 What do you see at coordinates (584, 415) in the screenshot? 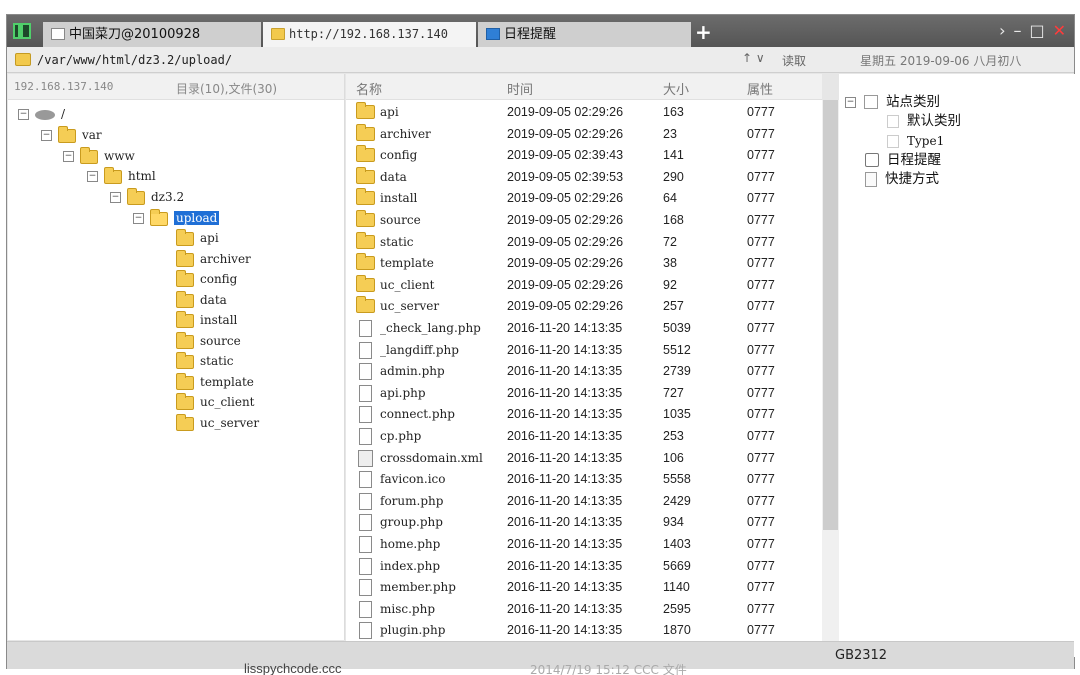
I see `file-row: connect.php 2016-11-20 14:13:35 1035 0777` at bounding box center [584, 415].